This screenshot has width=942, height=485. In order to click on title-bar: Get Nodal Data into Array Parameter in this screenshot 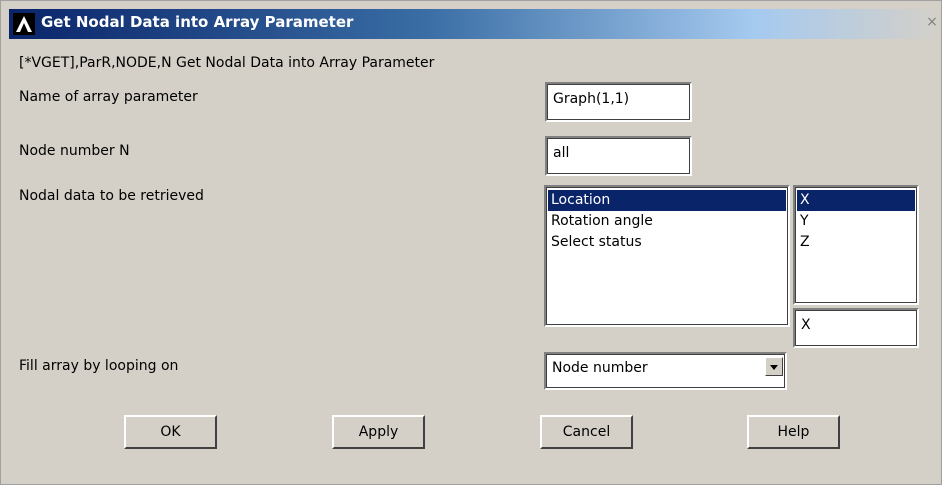, I will do `click(475, 24)`.